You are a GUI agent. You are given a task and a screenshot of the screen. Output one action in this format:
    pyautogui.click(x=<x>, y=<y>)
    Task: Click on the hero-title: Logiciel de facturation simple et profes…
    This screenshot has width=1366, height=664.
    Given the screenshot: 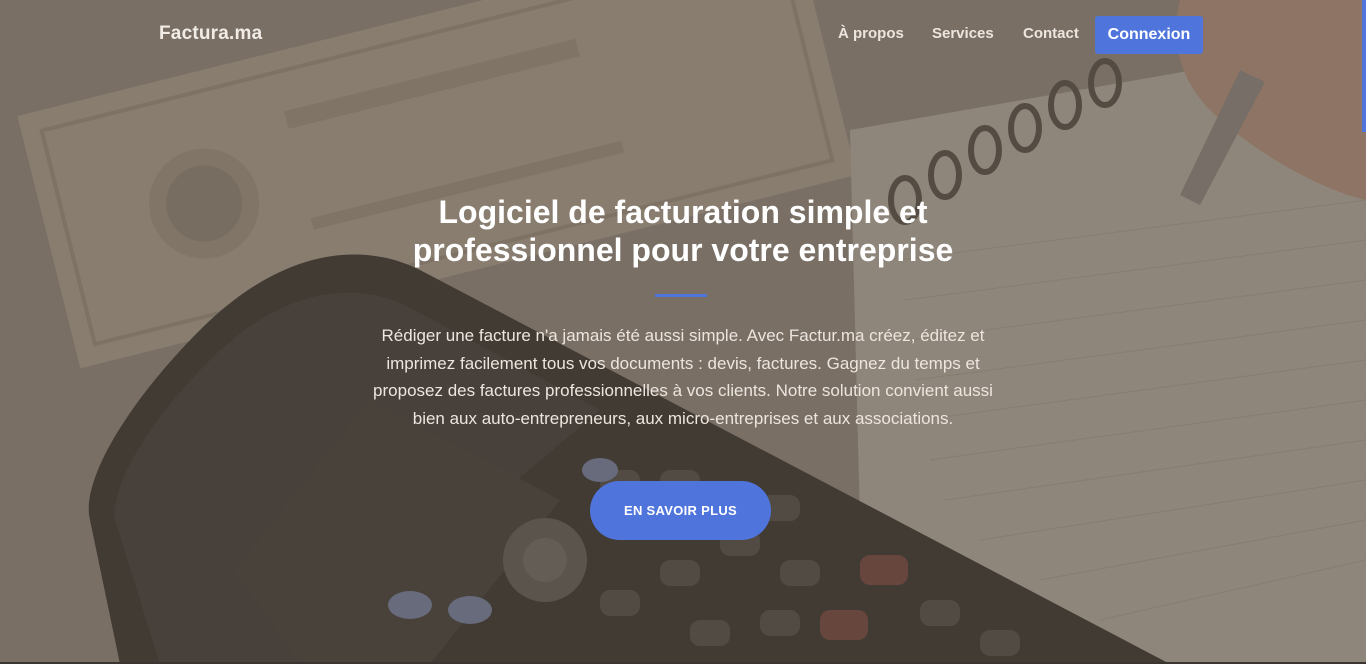 What is the action you would take?
    pyautogui.click(x=683, y=231)
    